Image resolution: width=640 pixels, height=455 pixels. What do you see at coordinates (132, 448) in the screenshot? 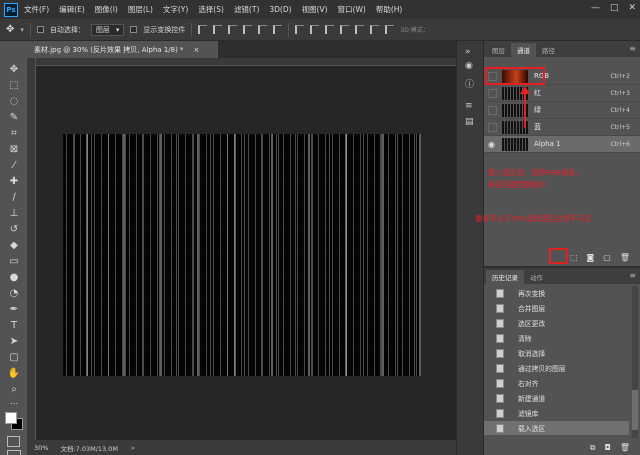
I see `status-menu-icon: >` at bounding box center [132, 448].